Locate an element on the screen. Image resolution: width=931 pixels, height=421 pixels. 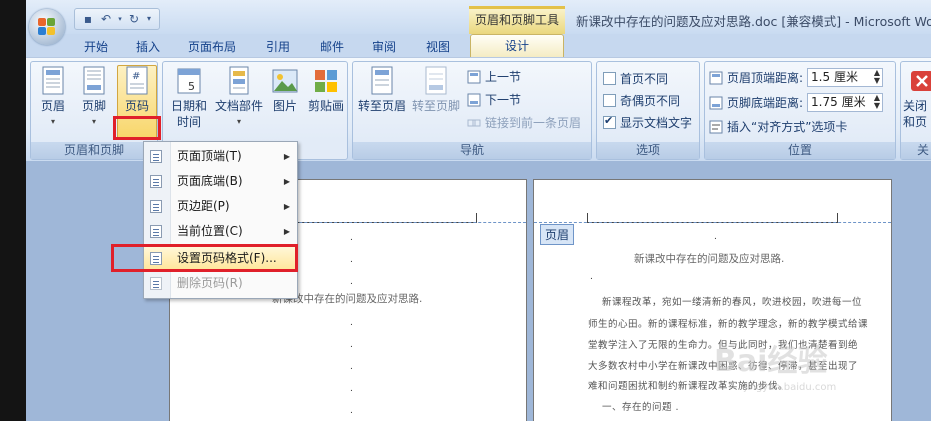
group-label-close: 关 is located at coordinates (916, 150).